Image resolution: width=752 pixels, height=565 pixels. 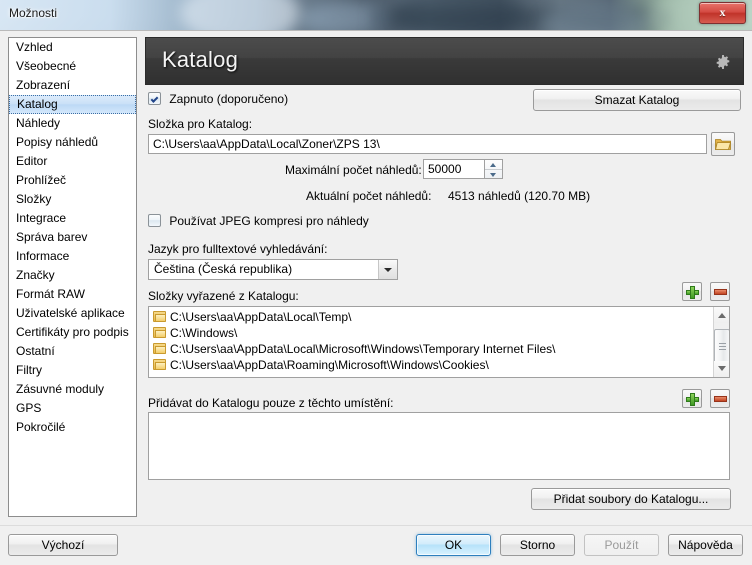 I want to click on included-locations-list, so click(x=439, y=446).